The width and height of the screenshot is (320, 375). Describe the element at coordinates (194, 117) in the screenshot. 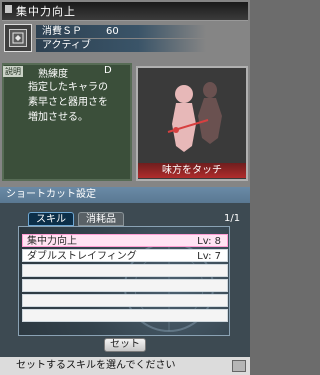

I see `character-silhouette-icon` at that location.